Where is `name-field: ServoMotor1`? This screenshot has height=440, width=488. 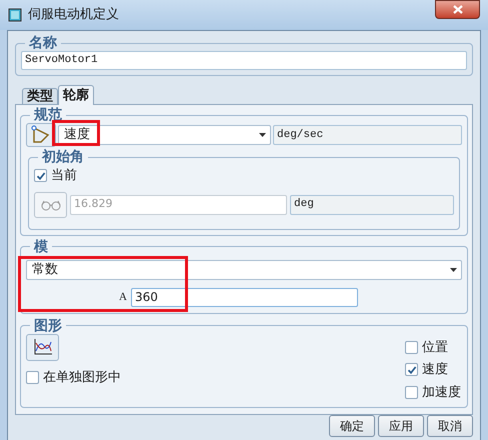 name-field: ServoMotor1 is located at coordinates (244, 60).